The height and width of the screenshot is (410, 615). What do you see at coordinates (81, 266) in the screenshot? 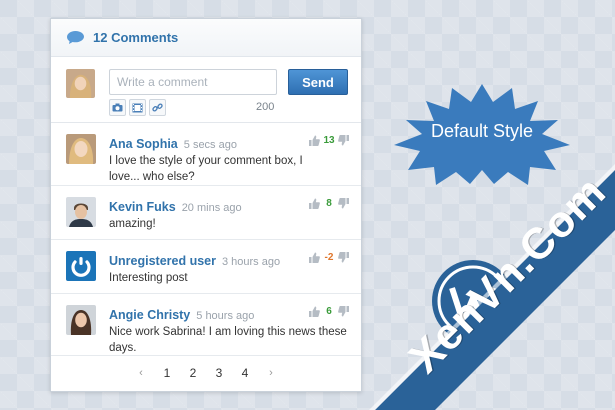
I see `default-avatar` at bounding box center [81, 266].